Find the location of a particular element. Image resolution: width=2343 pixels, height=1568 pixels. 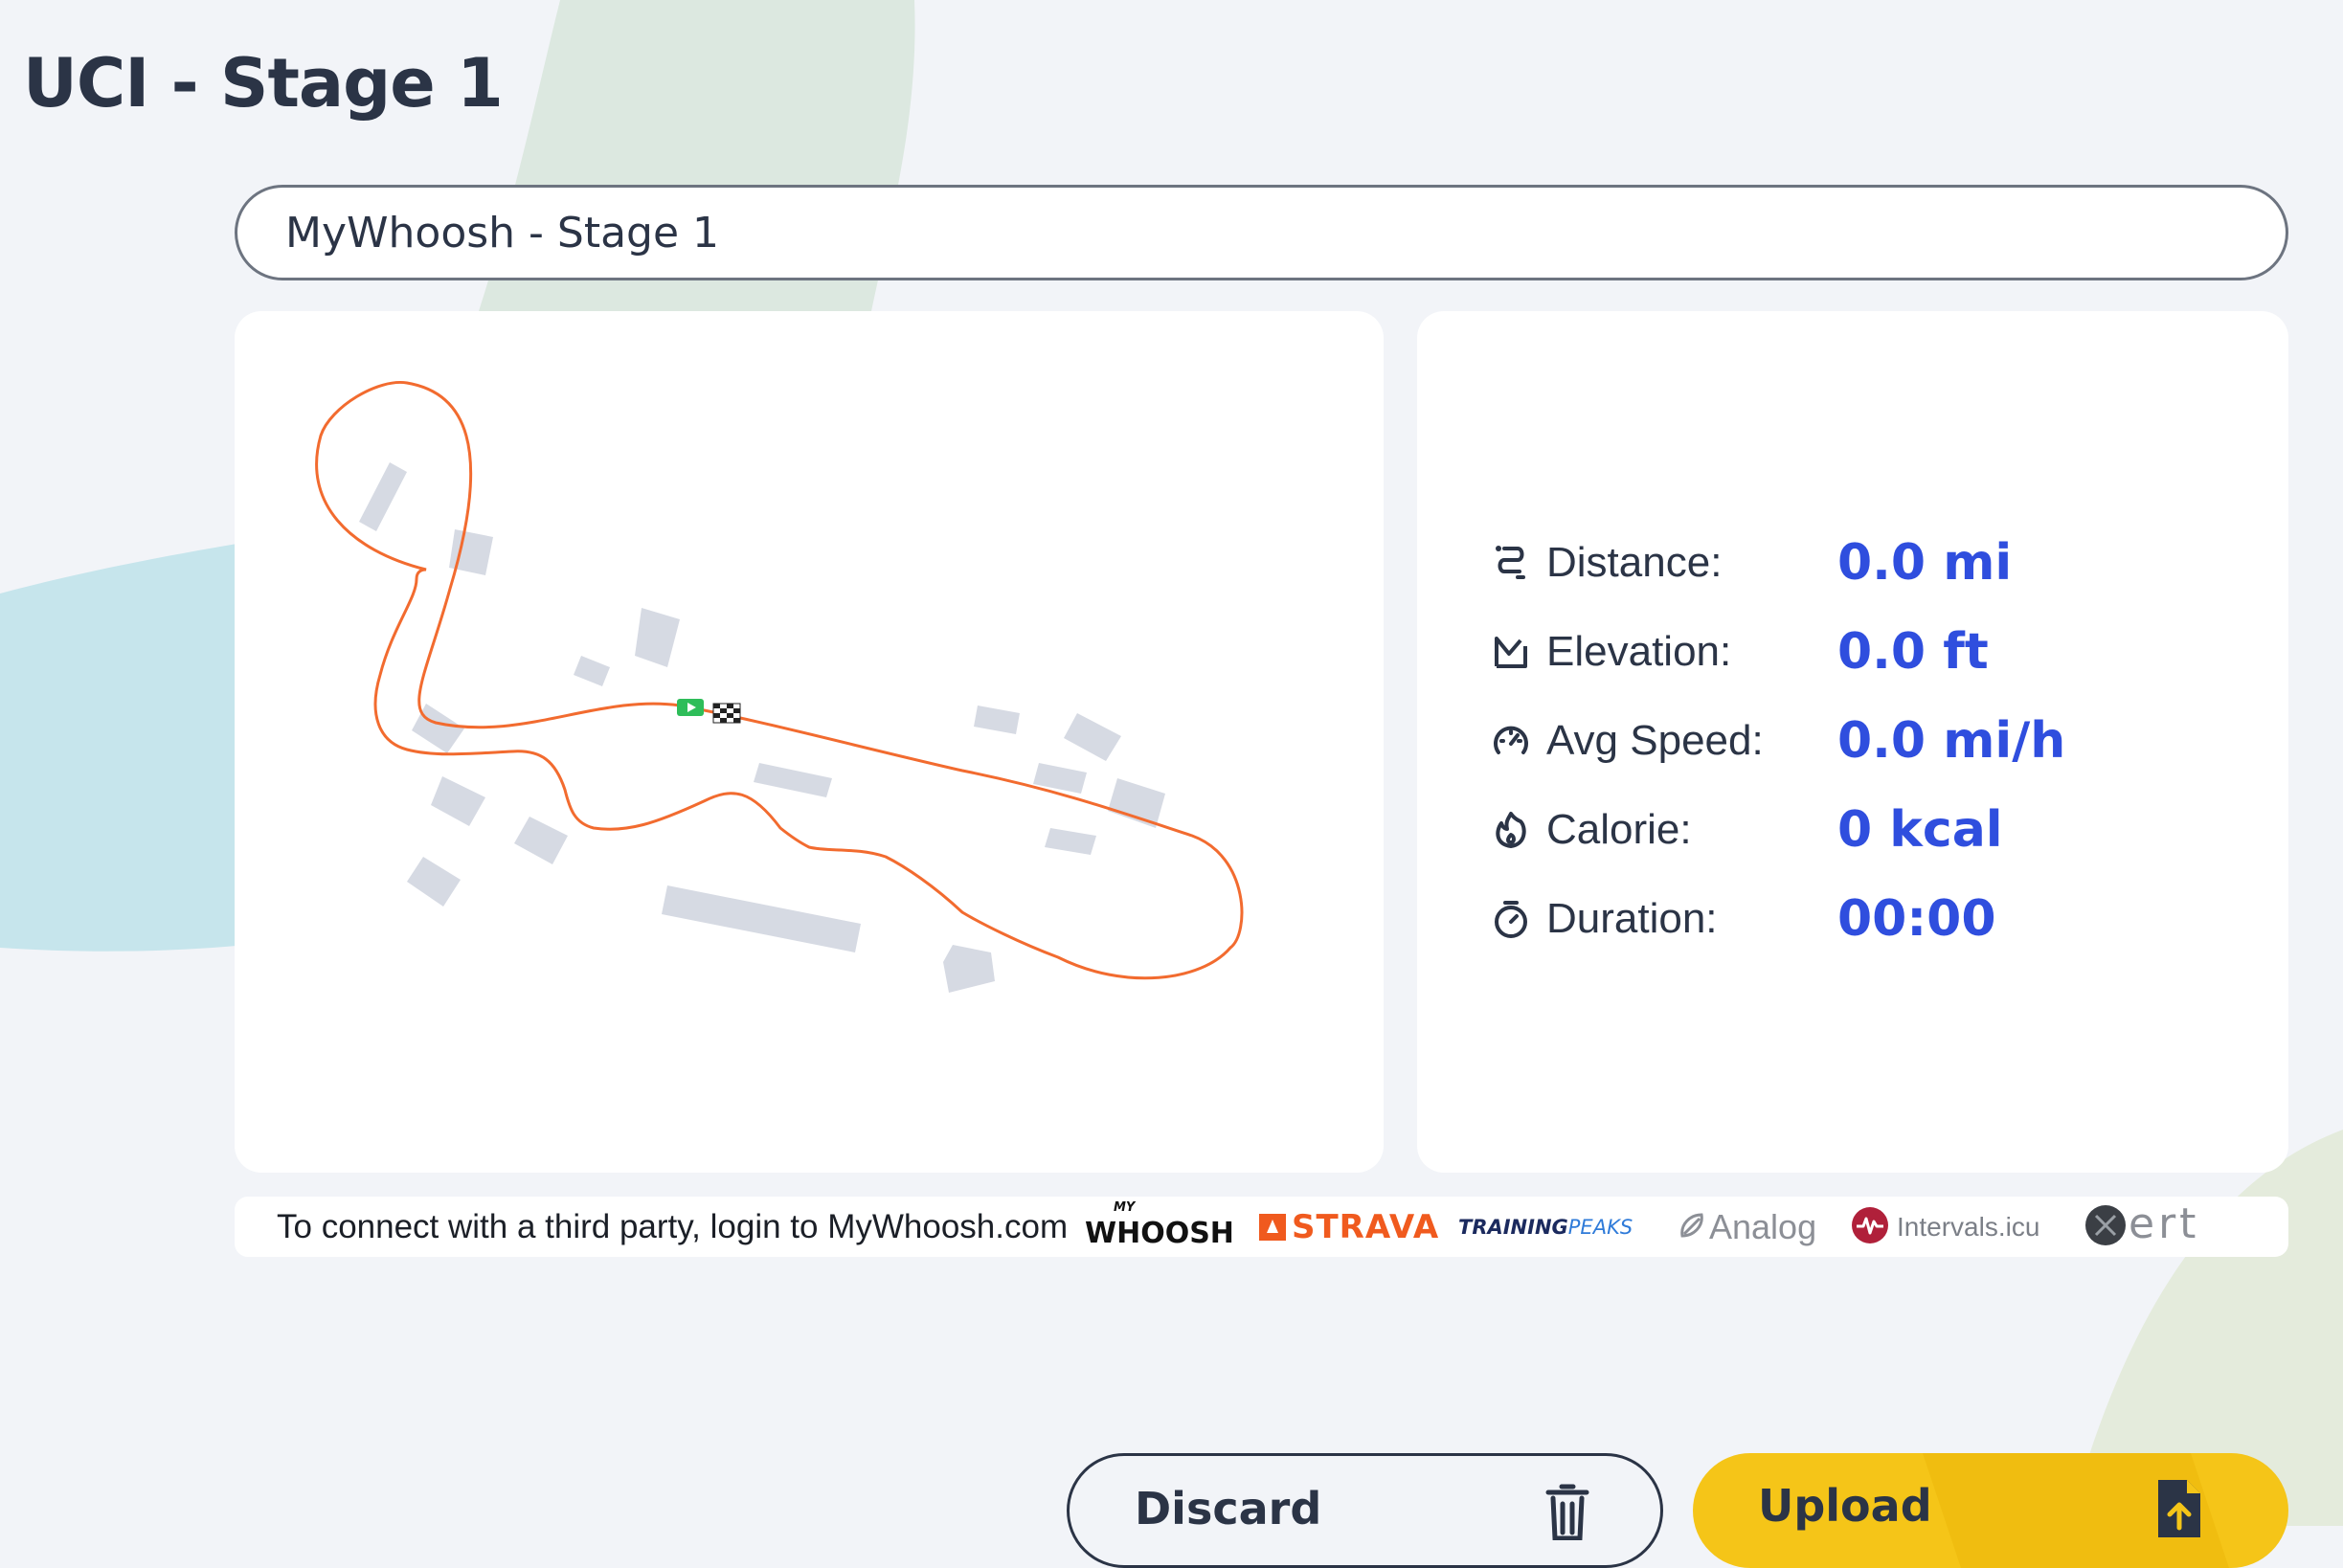

stat-value: 0 kcal is located at coordinates (1920, 830).